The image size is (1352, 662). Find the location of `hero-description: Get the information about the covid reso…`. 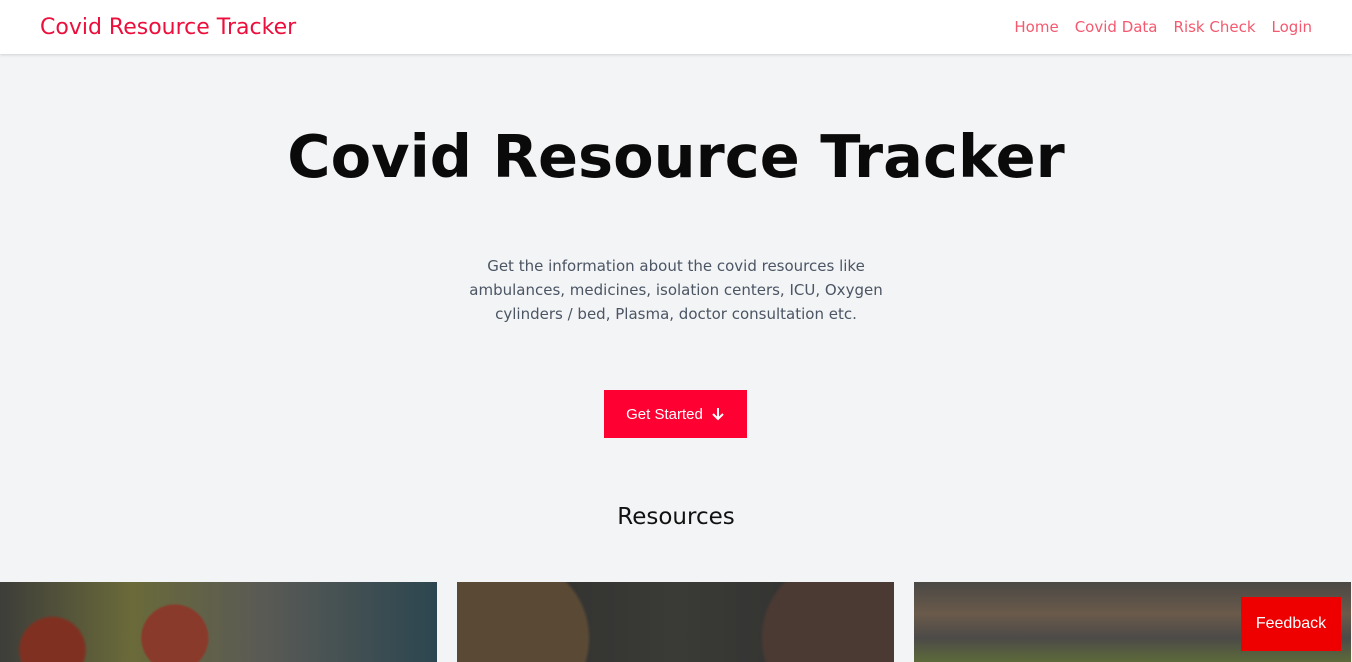

hero-description: Get the information about the covid reso… is located at coordinates (676, 290).